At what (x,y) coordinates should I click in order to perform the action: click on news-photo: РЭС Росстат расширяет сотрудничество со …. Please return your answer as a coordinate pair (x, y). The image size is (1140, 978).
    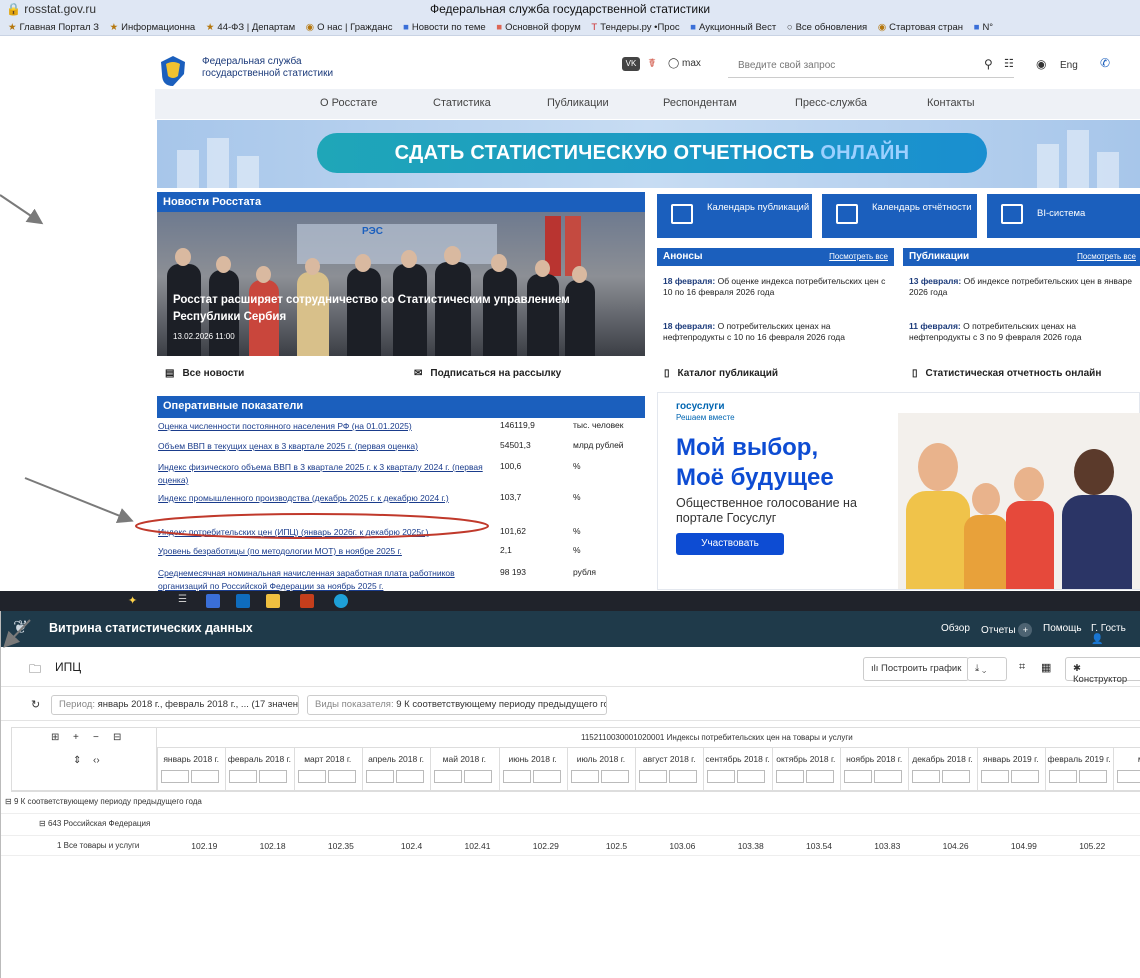
    Looking at the image, I should click on (401, 284).